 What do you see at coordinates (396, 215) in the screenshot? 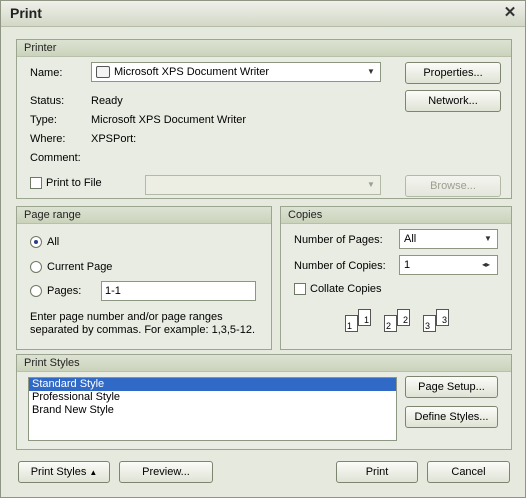
I see `copies-group-label: Copies` at bounding box center [396, 215].